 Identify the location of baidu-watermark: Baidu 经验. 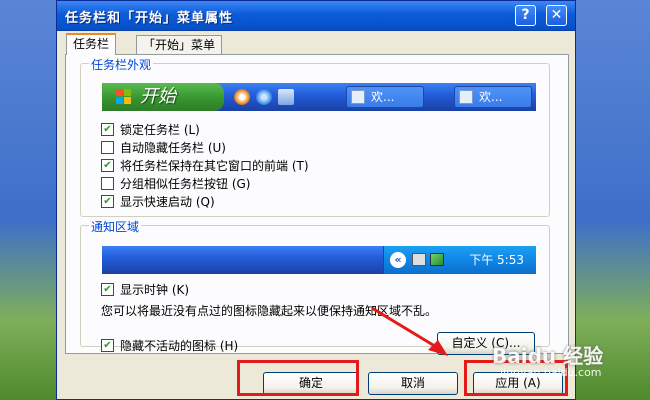
(548, 356).